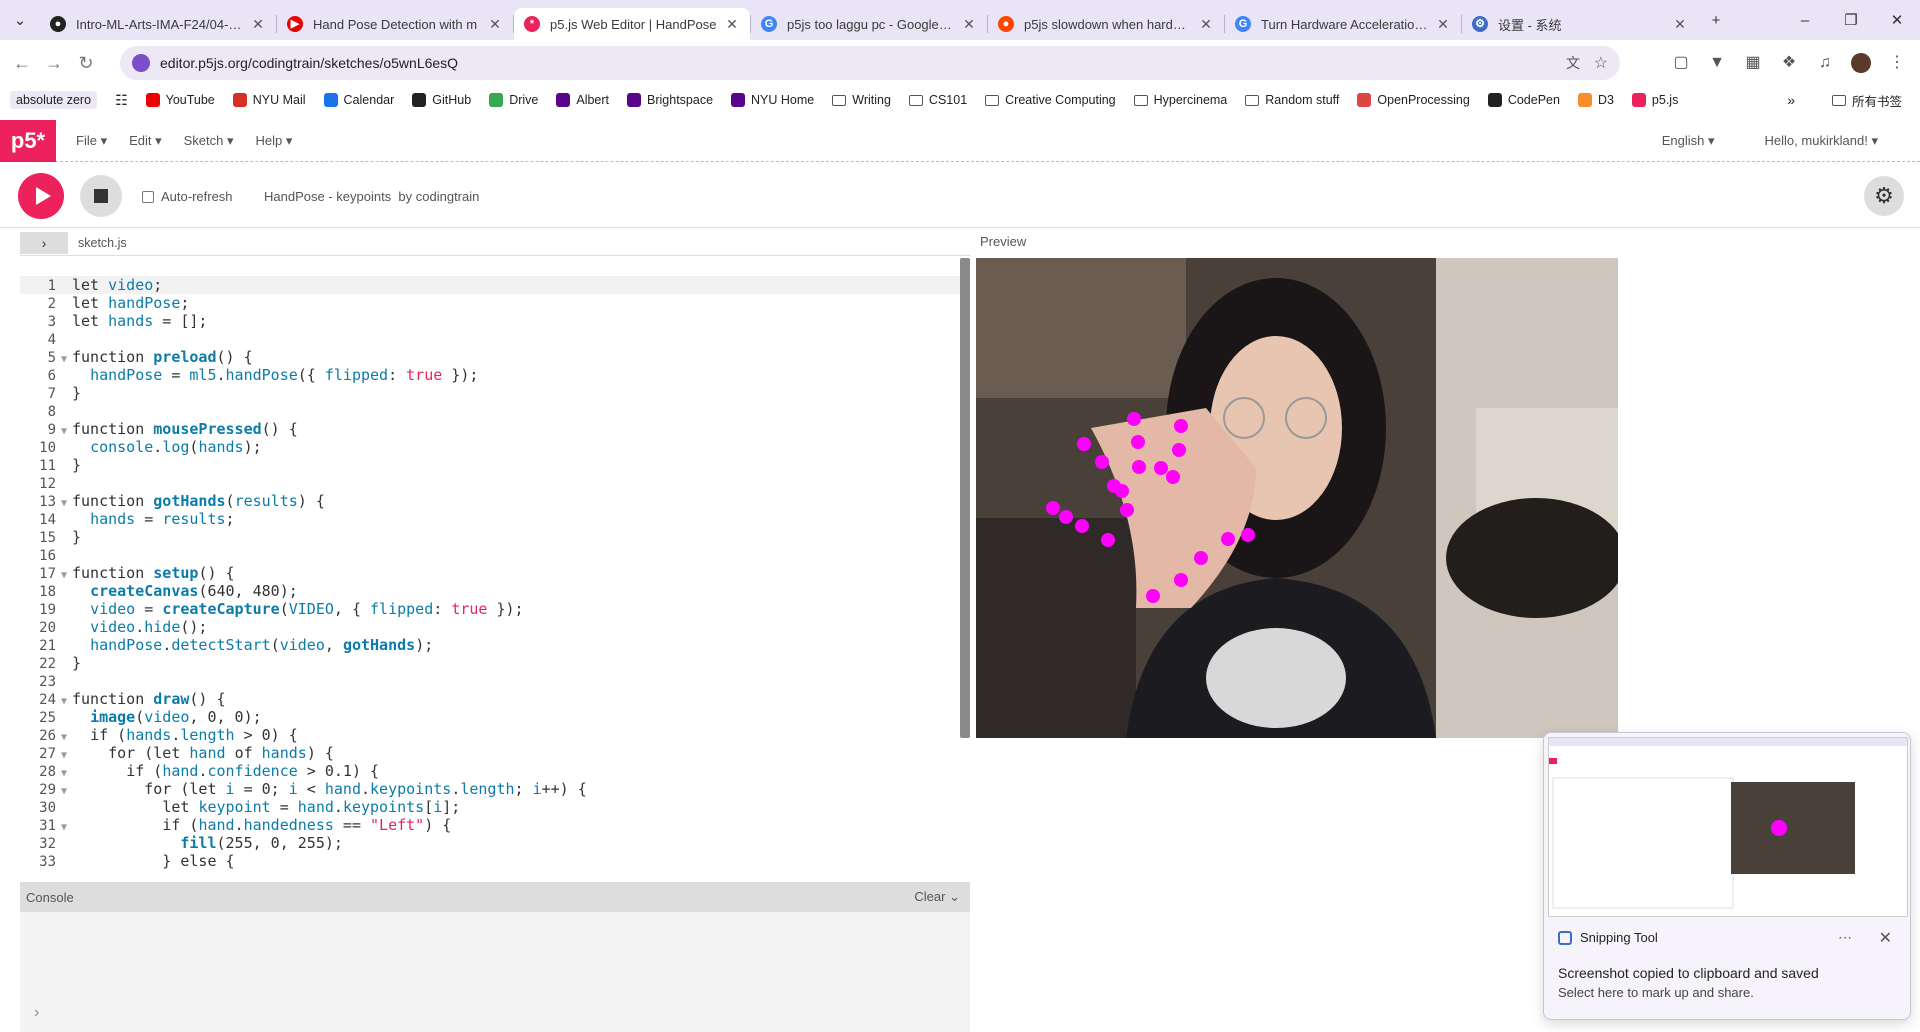  What do you see at coordinates (937, 100) in the screenshot?
I see `bookmark-11: CS101` at bounding box center [937, 100].